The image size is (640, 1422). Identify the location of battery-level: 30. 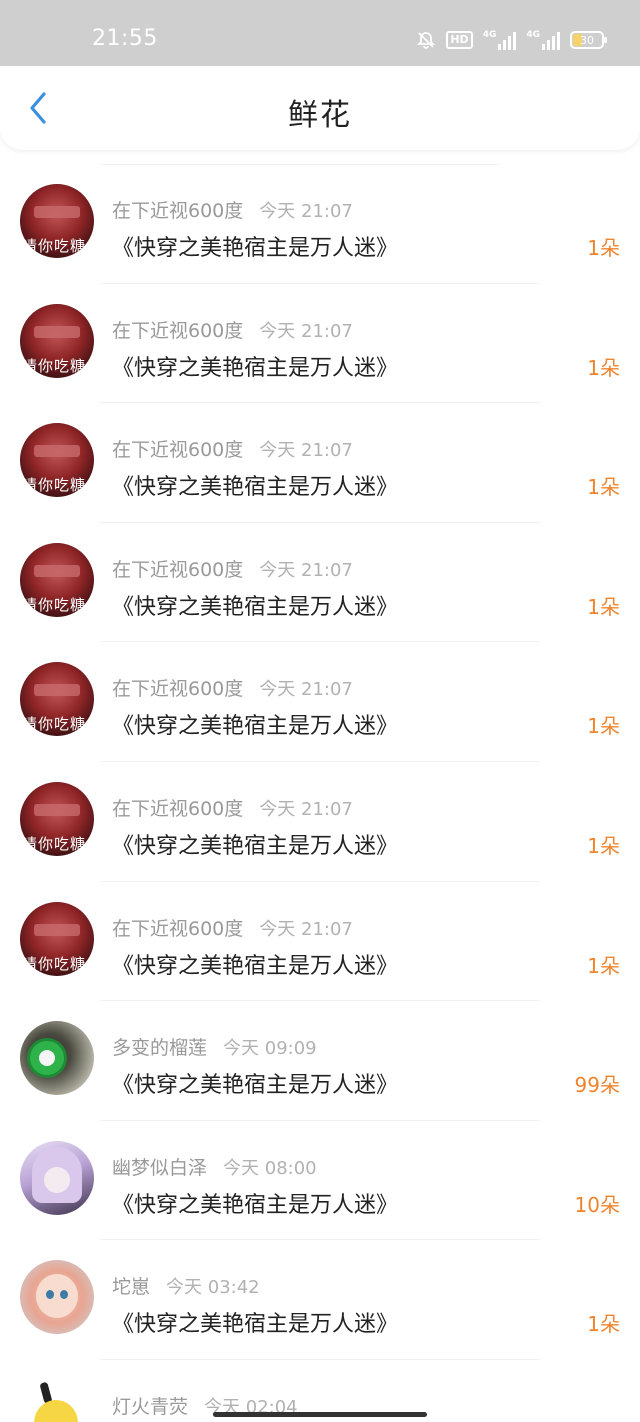
(587, 40).